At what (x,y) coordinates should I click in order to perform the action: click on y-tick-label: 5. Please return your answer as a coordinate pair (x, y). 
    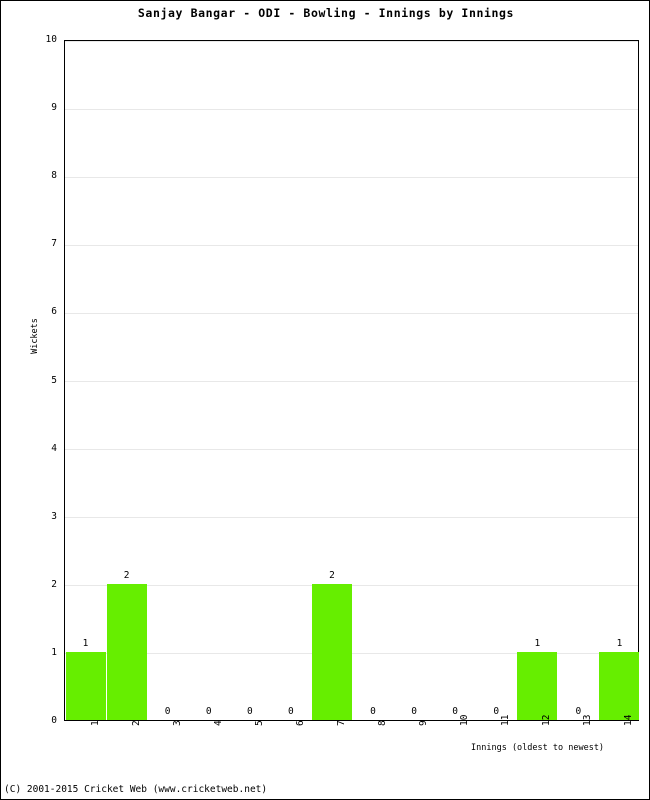
    Looking at the image, I should click on (54, 380).